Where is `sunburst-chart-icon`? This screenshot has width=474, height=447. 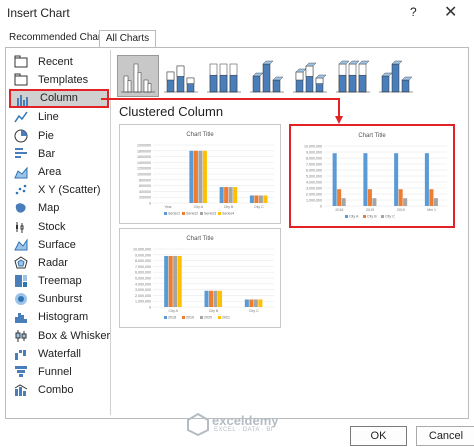
sunburst-chart-icon is located at coordinates (21, 299).